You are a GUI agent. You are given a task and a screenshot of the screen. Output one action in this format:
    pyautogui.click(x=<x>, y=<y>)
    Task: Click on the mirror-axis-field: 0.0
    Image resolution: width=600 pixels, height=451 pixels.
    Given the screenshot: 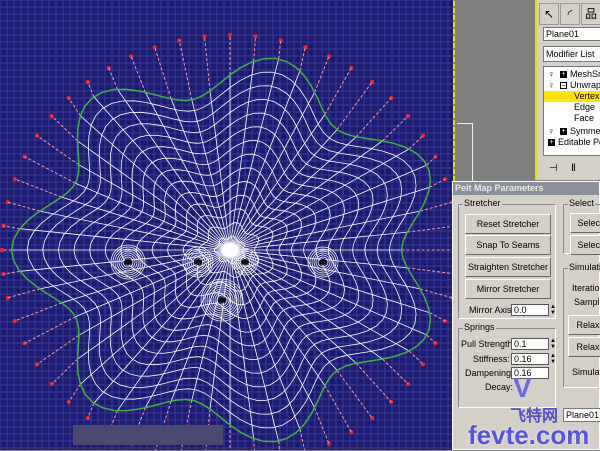 What is the action you would take?
    pyautogui.click(x=530, y=310)
    